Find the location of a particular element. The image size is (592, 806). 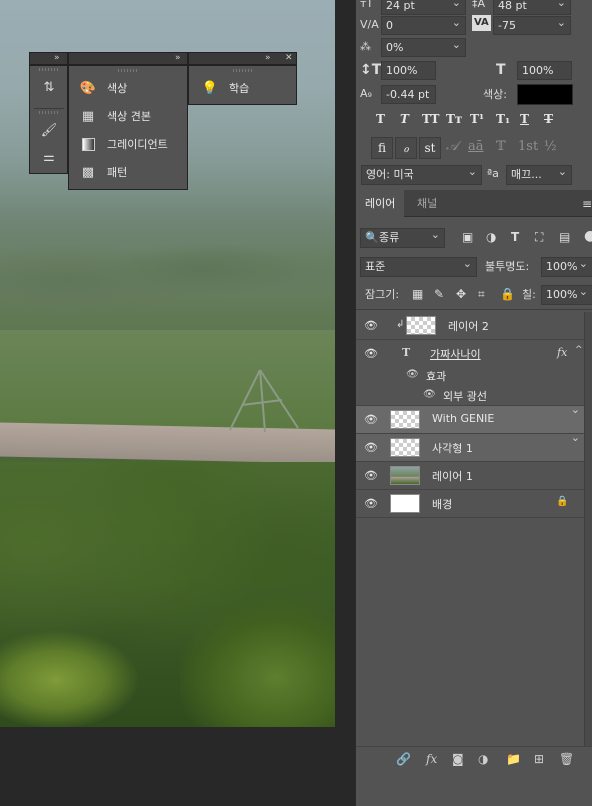

adjustments-icon: ⚌ is located at coordinates (49, 157).